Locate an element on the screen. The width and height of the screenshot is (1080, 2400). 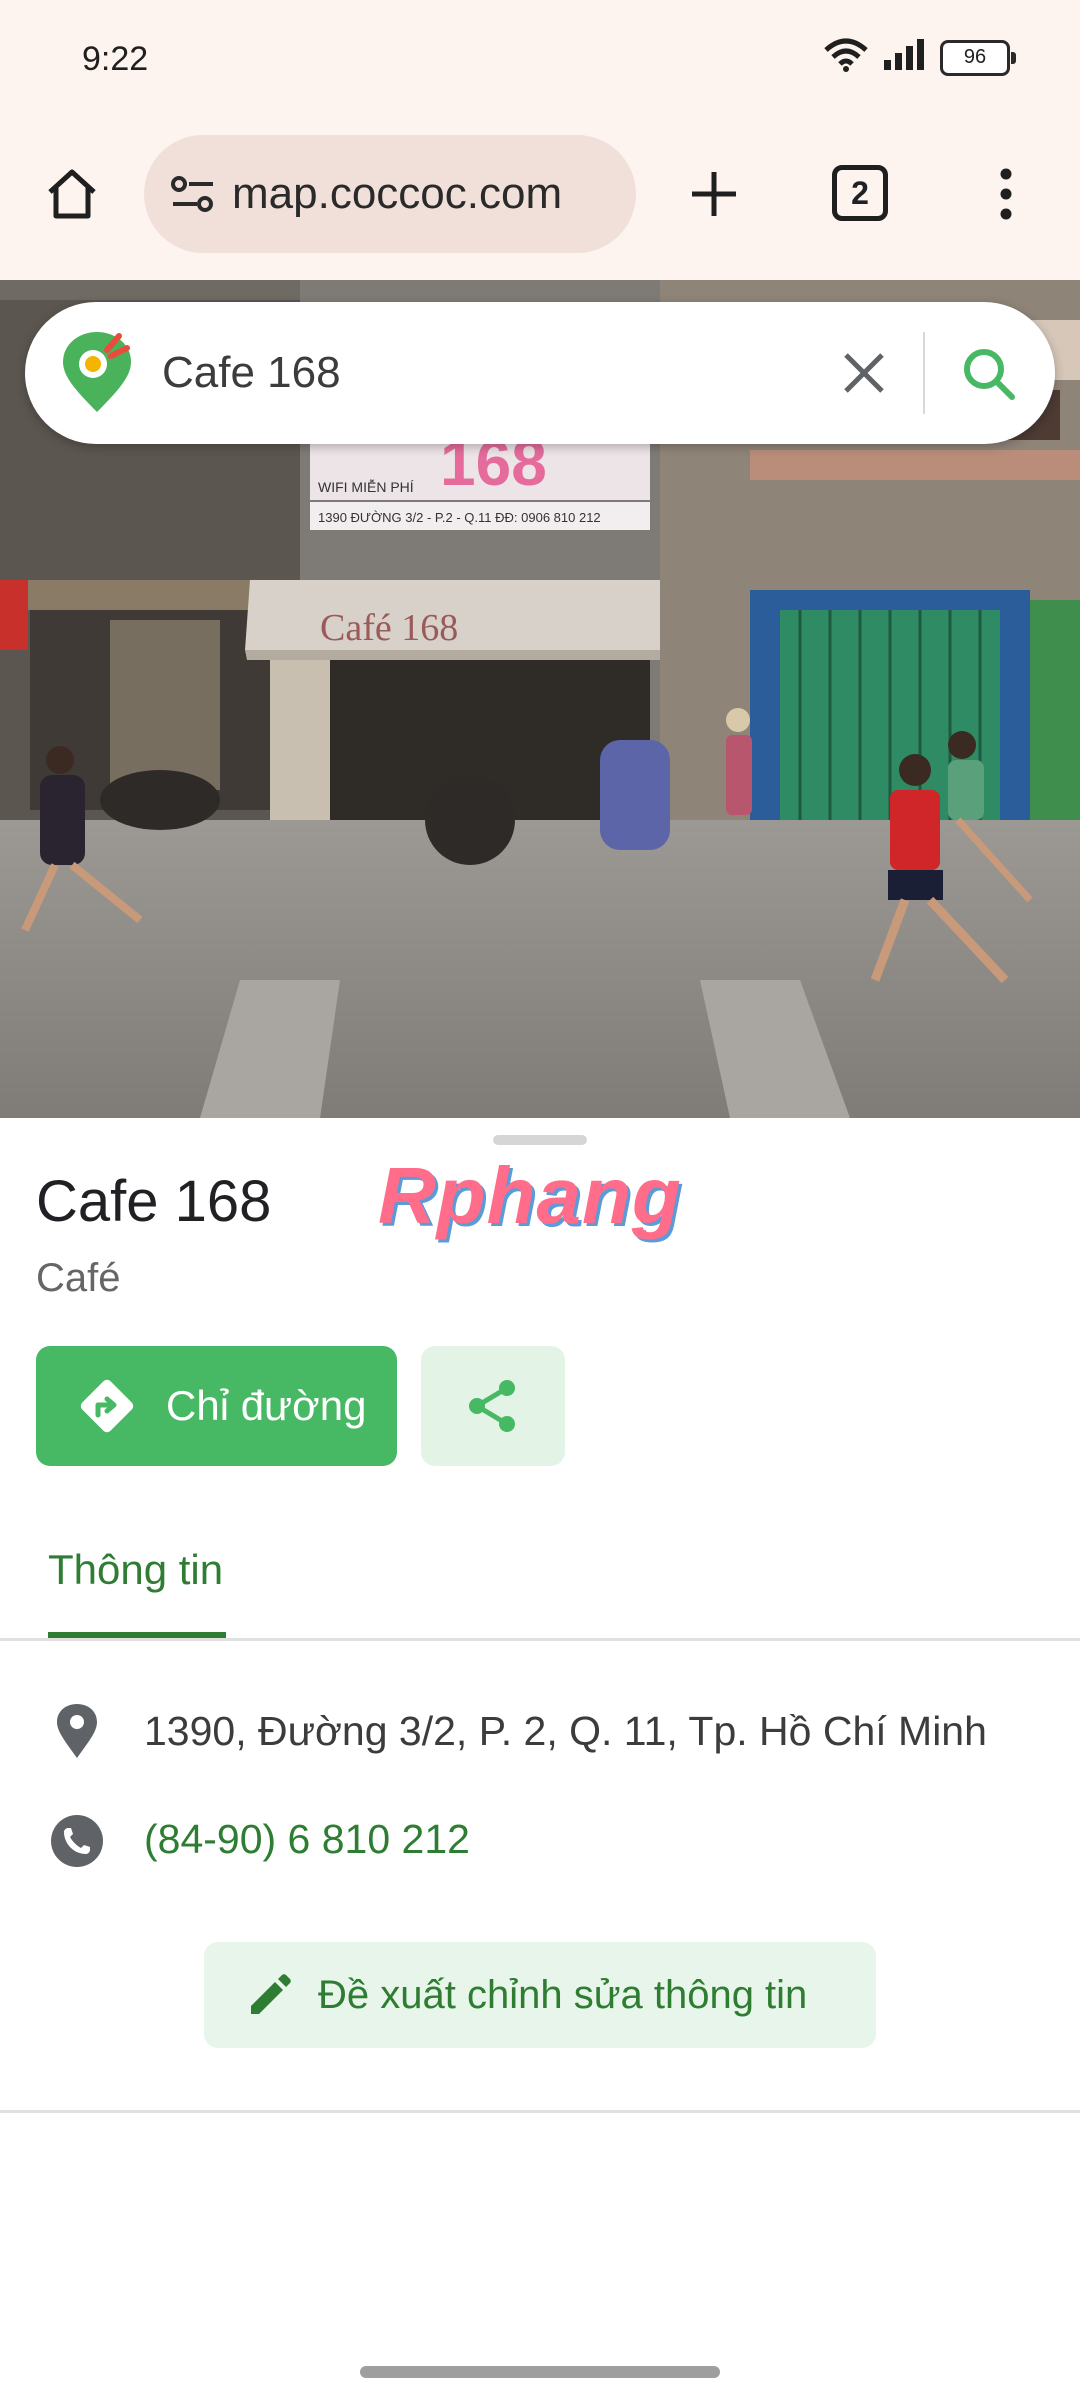
home-button is located at coordinates (72, 194).